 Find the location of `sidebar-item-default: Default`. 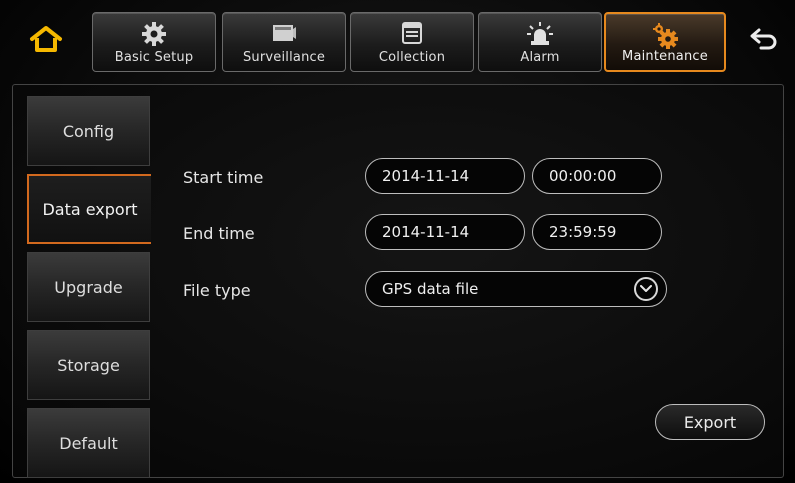

sidebar-item-default: Default is located at coordinates (88, 443).